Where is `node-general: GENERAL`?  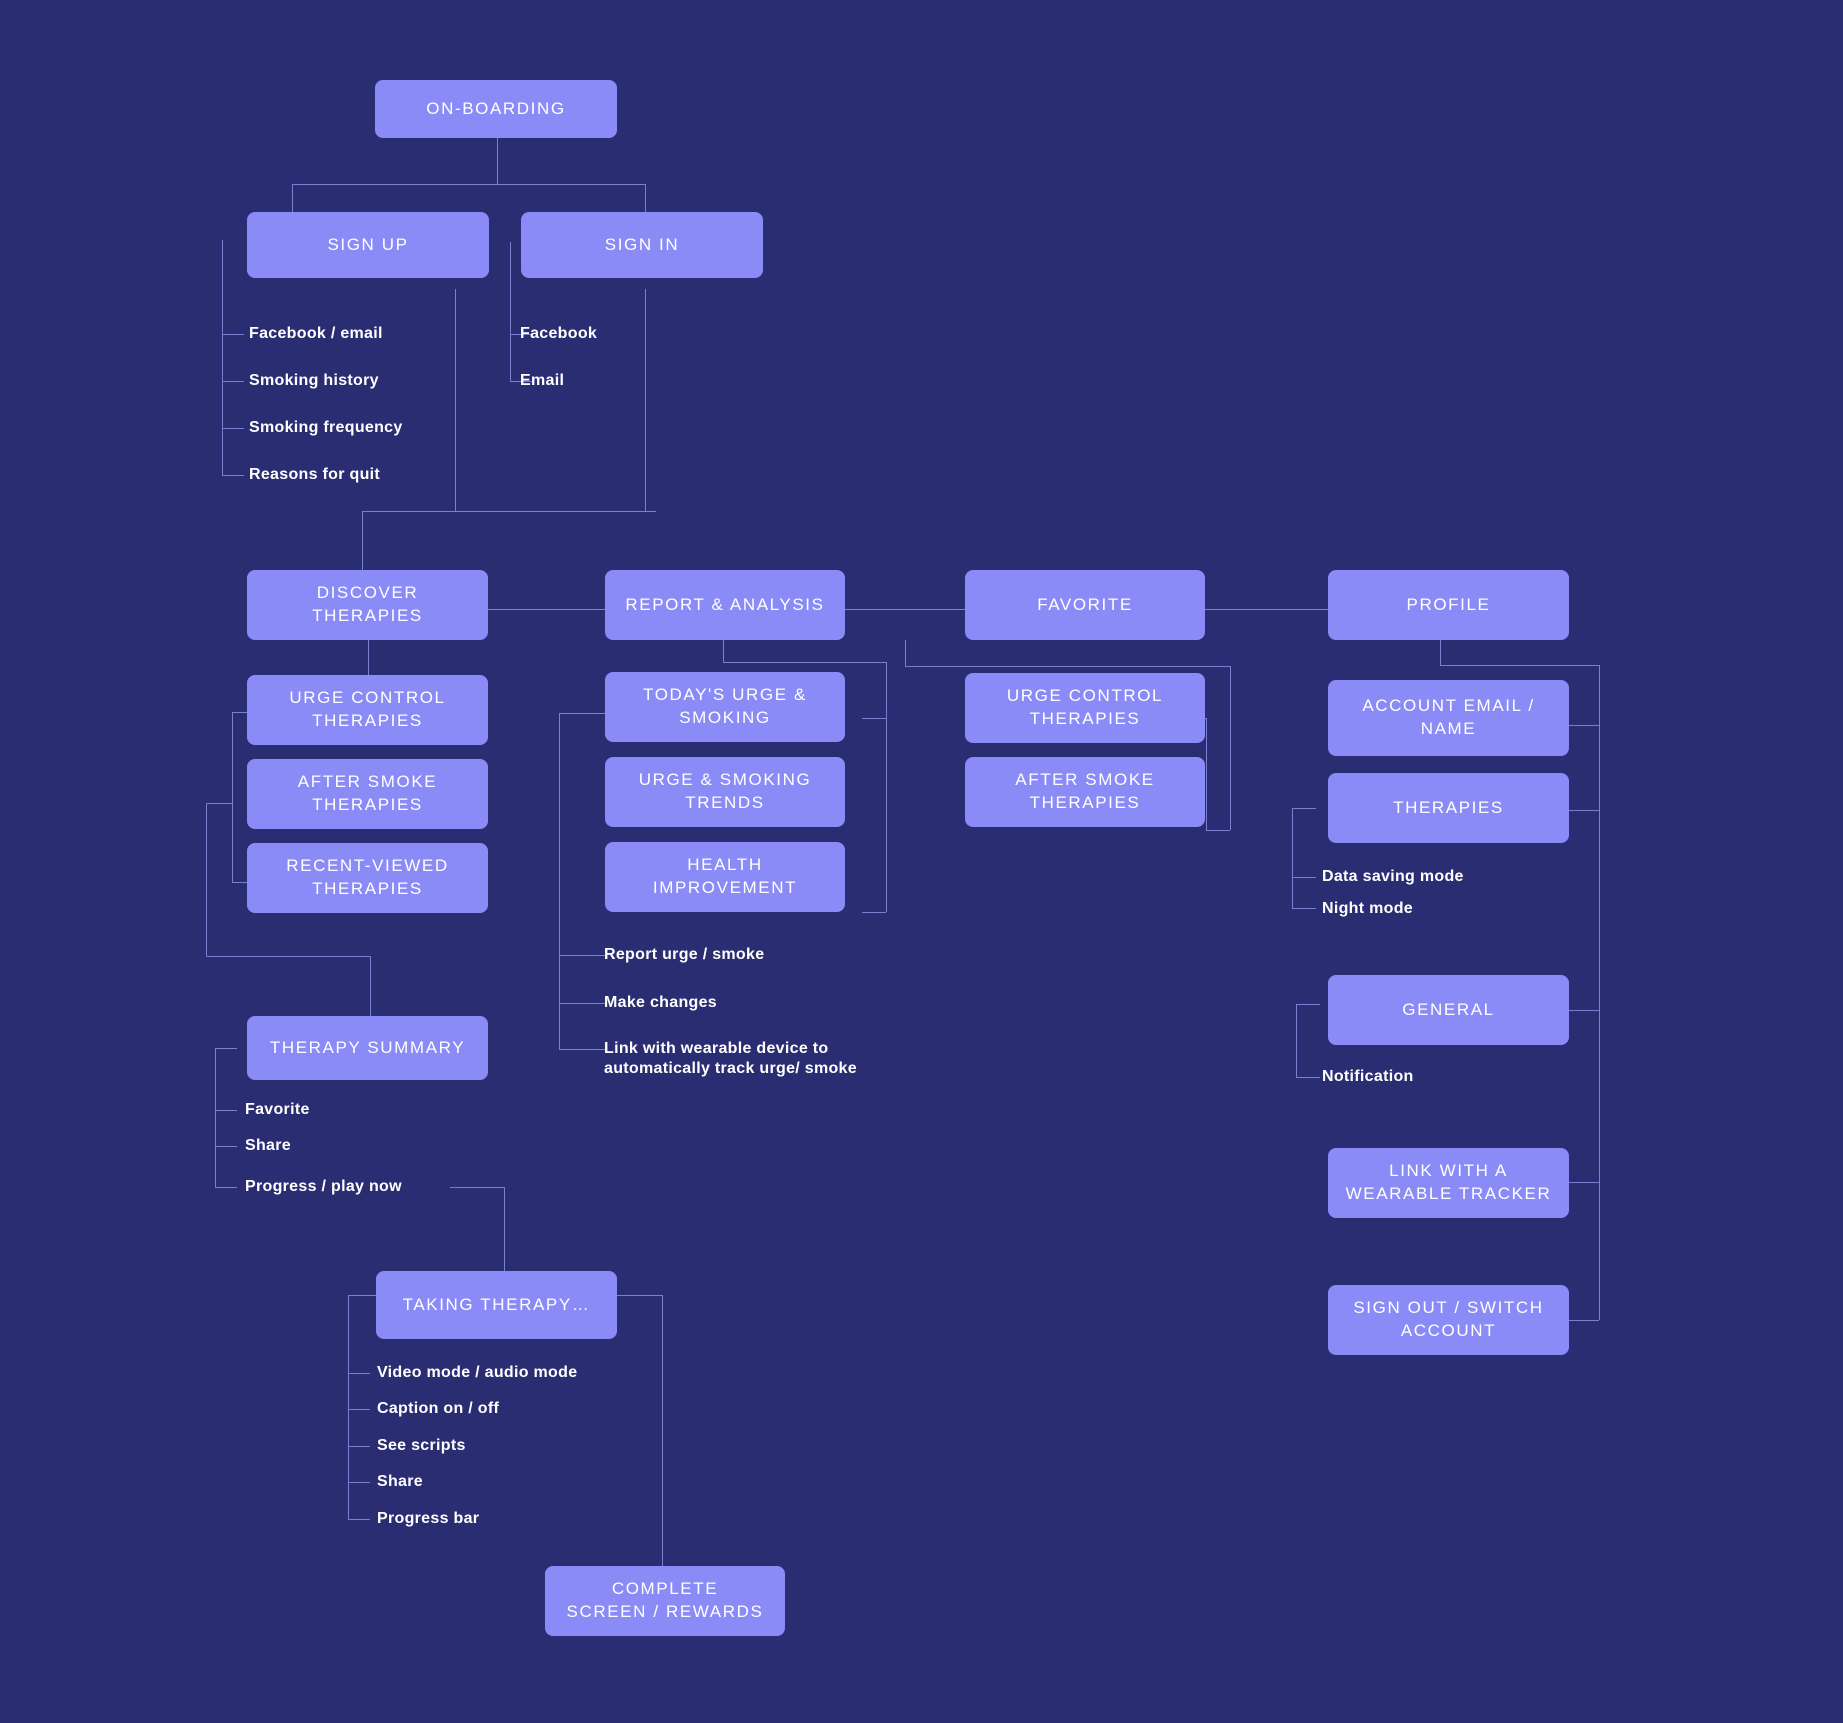 node-general: GENERAL is located at coordinates (1448, 1010).